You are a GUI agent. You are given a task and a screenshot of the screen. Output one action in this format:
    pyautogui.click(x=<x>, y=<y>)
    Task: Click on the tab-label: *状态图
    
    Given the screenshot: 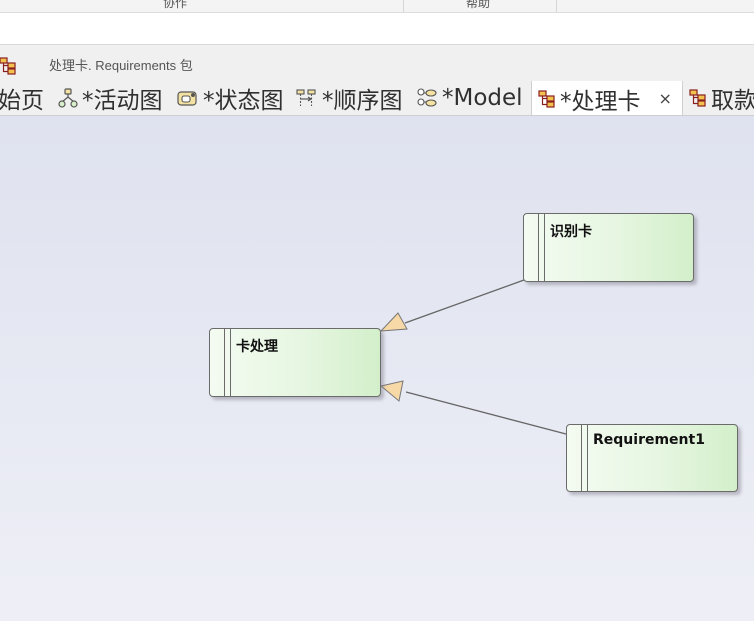 What is the action you would take?
    pyautogui.click(x=243, y=101)
    